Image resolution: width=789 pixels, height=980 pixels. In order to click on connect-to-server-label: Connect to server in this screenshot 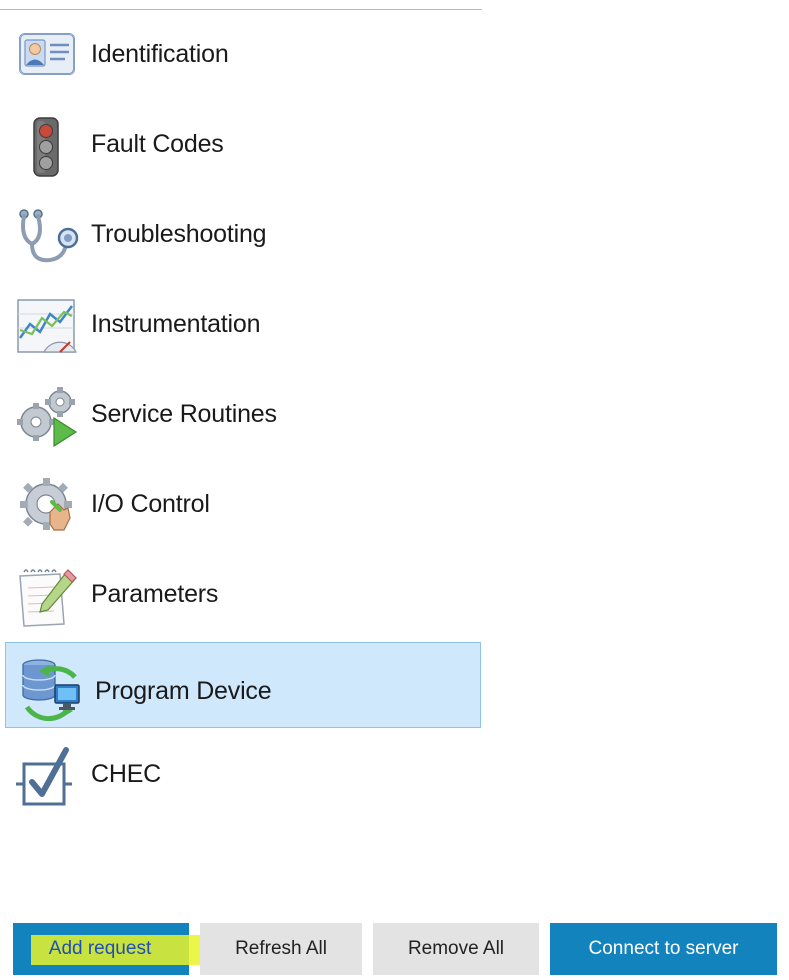, I will do `click(663, 948)`.